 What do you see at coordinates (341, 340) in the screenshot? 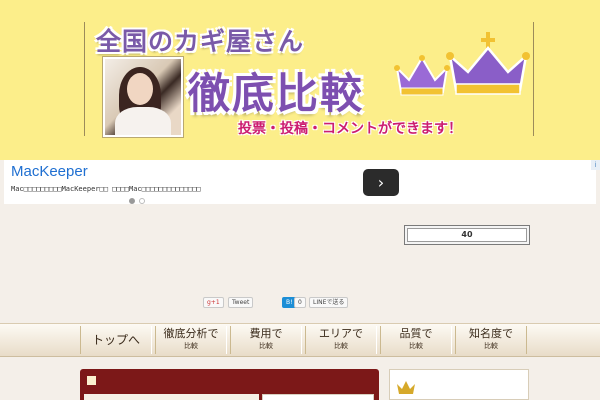
I see `nav-item-area: エリアで 比較` at bounding box center [341, 340].